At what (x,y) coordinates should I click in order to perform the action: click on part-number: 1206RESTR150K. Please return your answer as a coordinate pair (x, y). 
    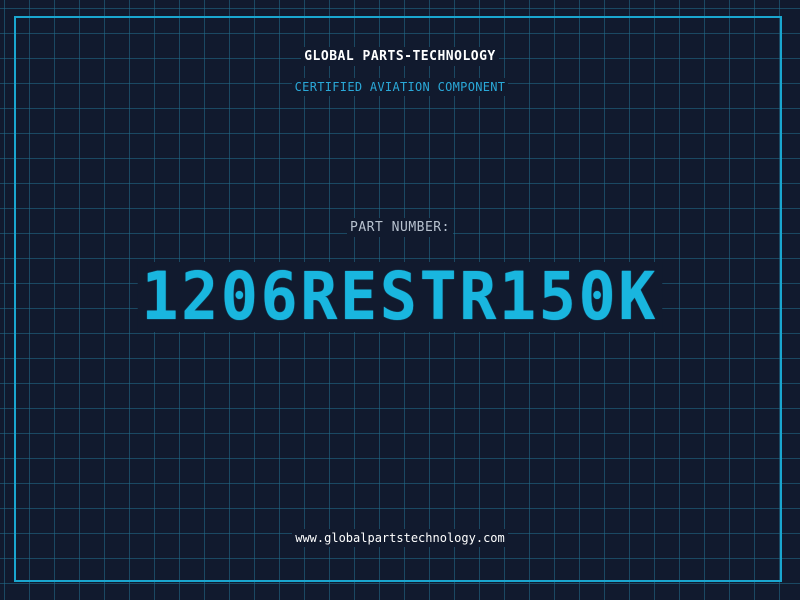
    Looking at the image, I should click on (400, 297).